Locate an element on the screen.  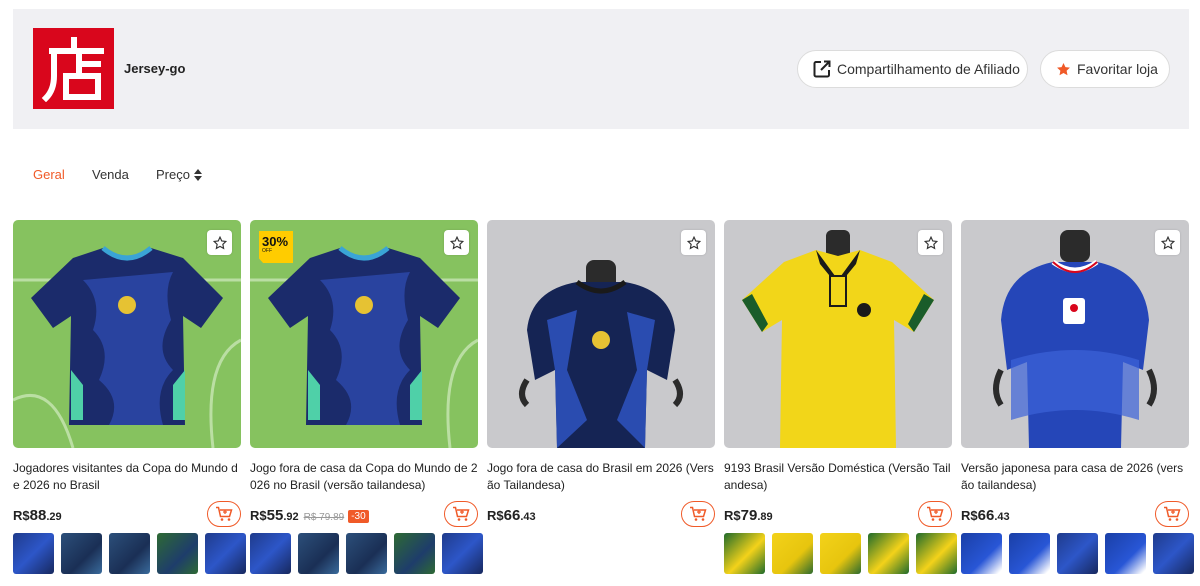
shop-icon is located at coordinates (72, 69).